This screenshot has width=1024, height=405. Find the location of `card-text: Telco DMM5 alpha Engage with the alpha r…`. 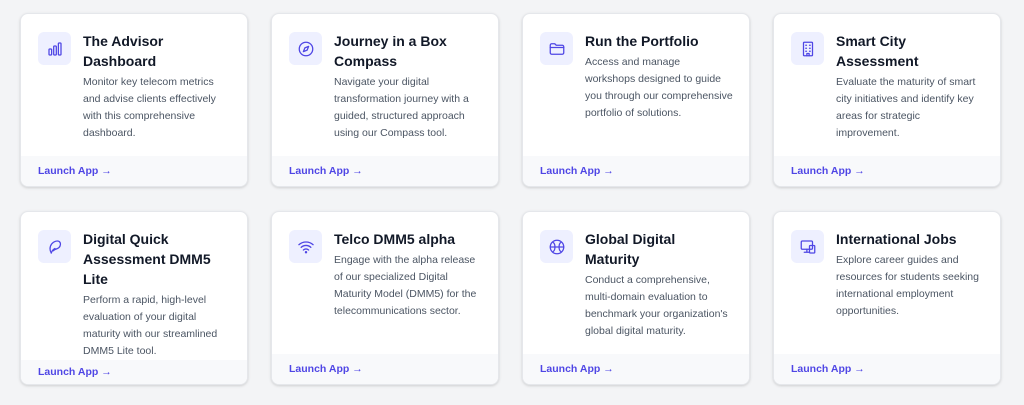

card-text: Telco DMM5 alpha Engage with the alpha r… is located at coordinates (408, 291).